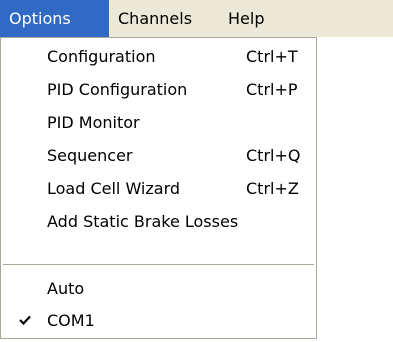  I want to click on menu-item-shortcut: Ctrl+Q, so click(273, 155).